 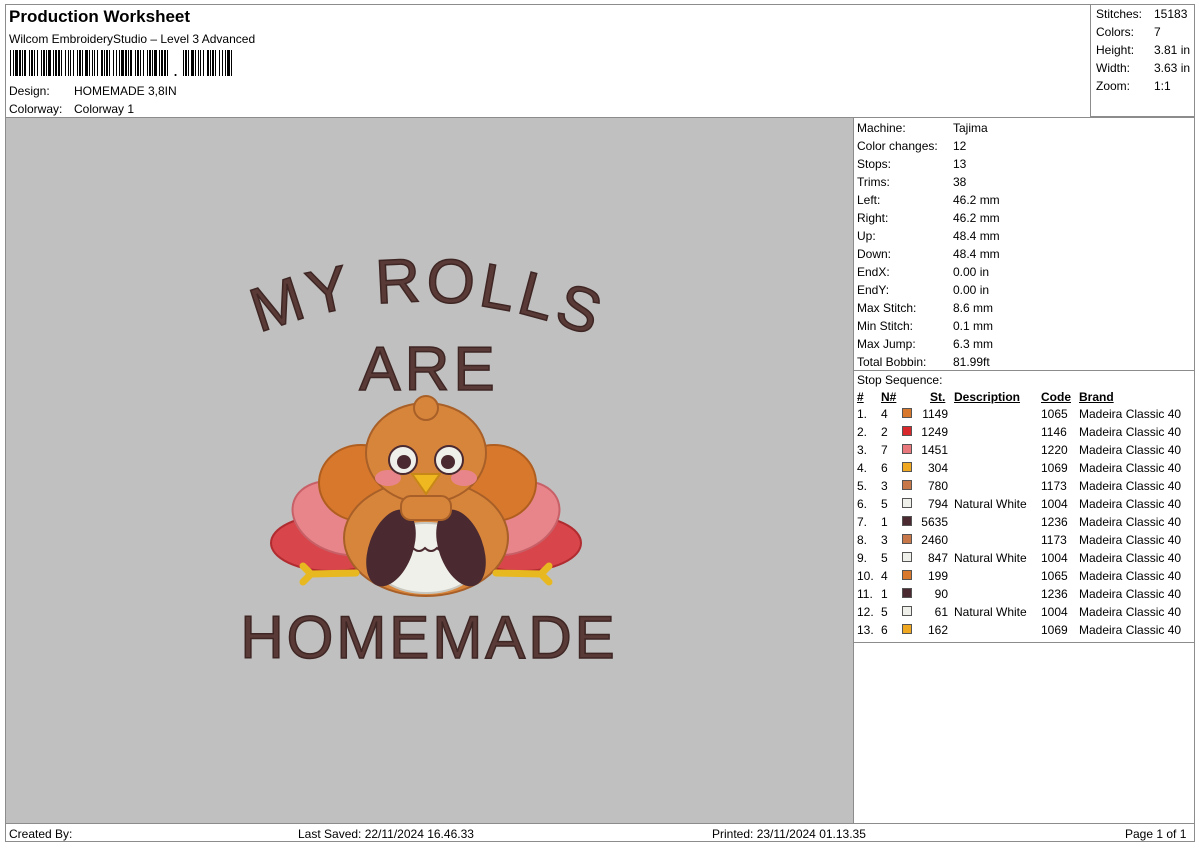 What do you see at coordinates (934, 522) in the screenshot?
I see `stitch-count: 5635` at bounding box center [934, 522].